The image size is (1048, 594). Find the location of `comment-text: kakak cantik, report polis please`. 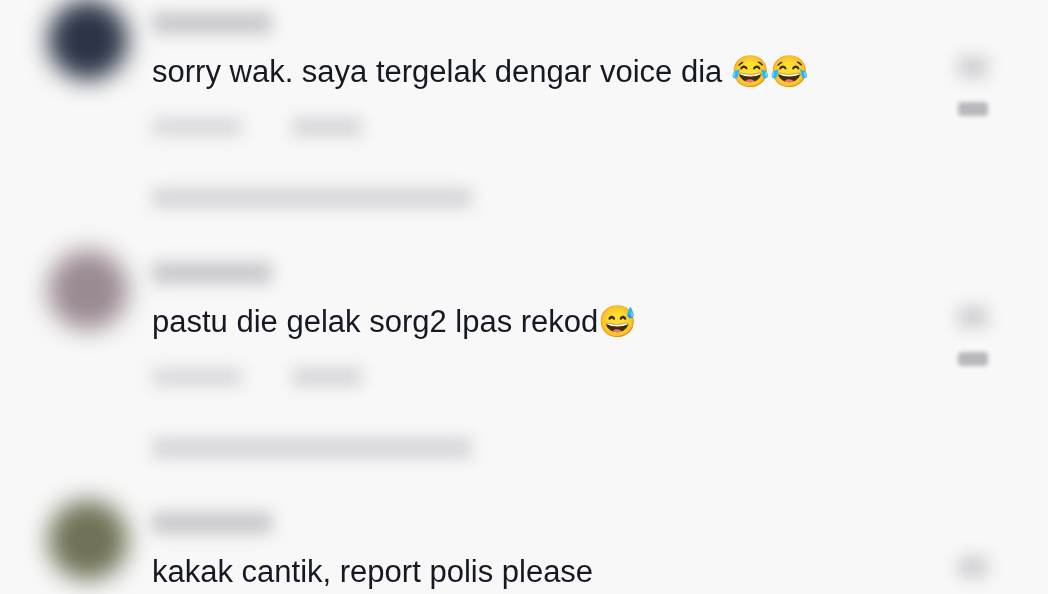

comment-text: kakak cantik, report polis please is located at coordinates (373, 572).